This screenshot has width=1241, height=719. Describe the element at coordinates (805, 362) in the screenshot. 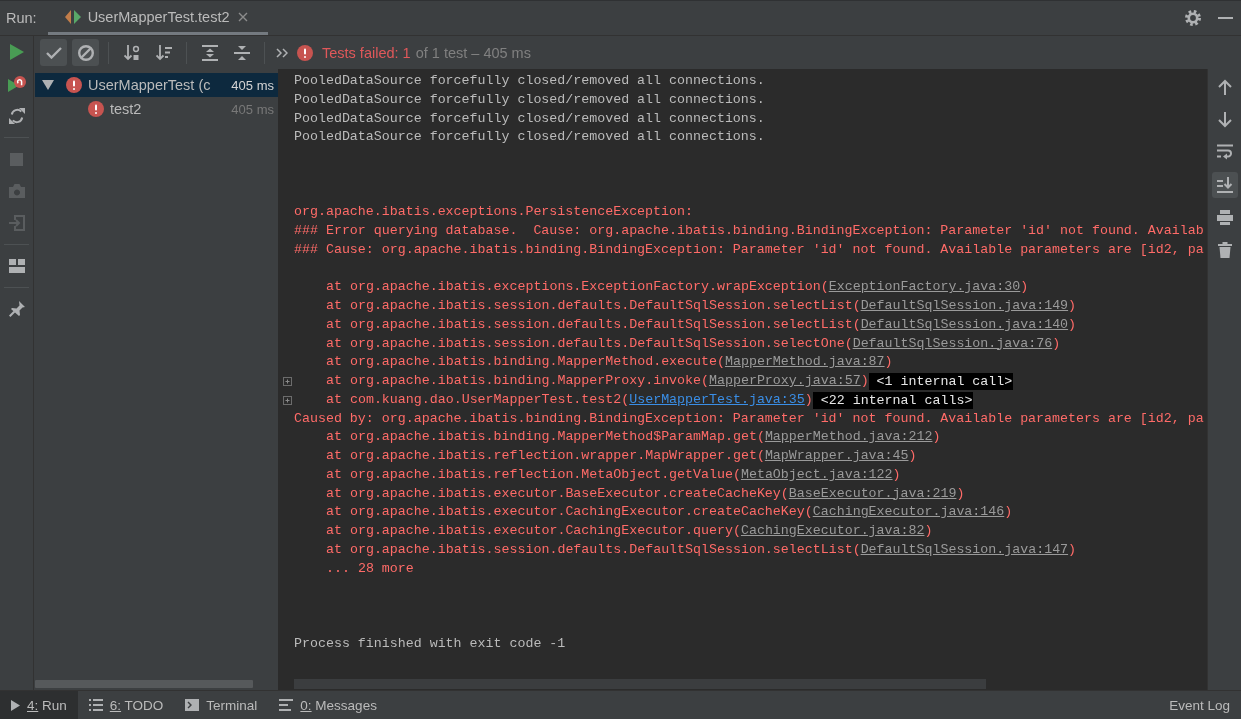

I see `source-link: MapperMethod.java:87` at that location.